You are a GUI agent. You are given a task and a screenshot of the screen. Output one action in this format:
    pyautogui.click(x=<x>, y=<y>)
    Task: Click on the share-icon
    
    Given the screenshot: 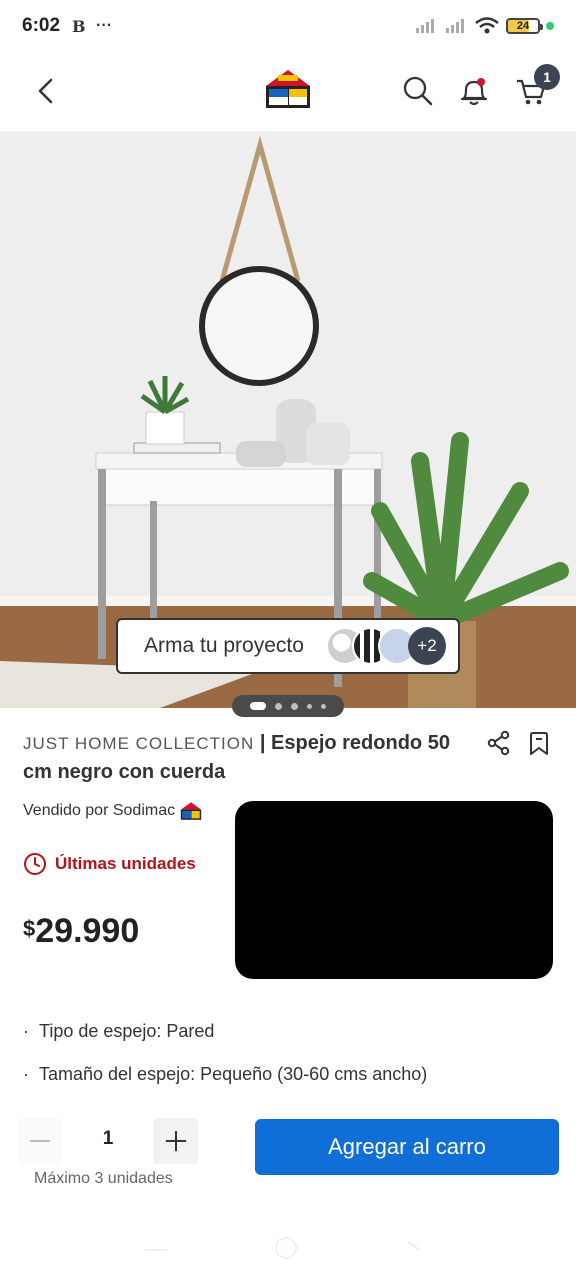 What is the action you would take?
    pyautogui.click(x=498, y=743)
    